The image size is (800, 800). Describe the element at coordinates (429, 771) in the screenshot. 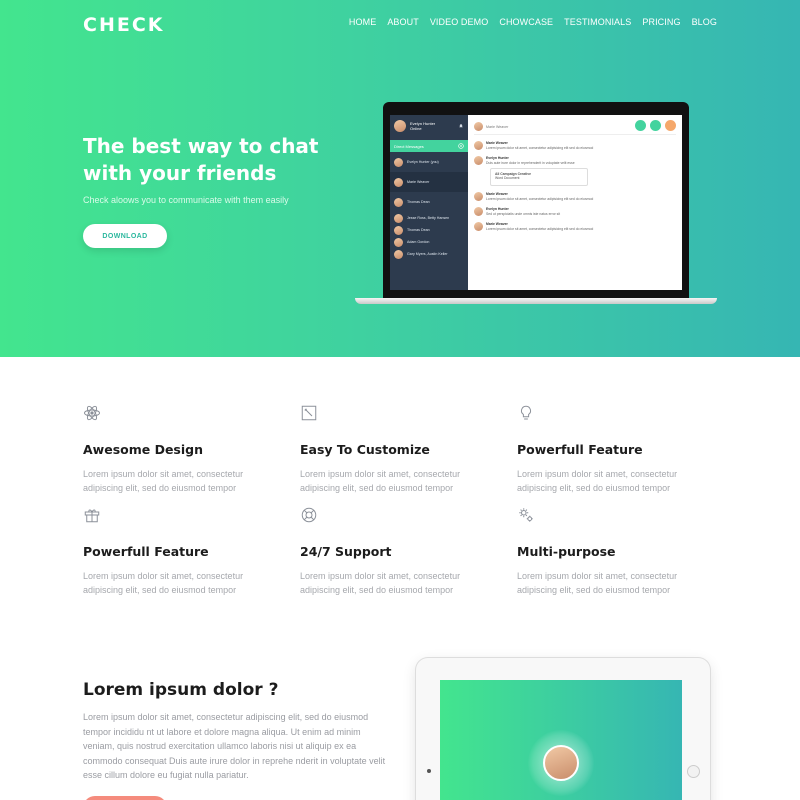

I see `tablet-camera` at that location.